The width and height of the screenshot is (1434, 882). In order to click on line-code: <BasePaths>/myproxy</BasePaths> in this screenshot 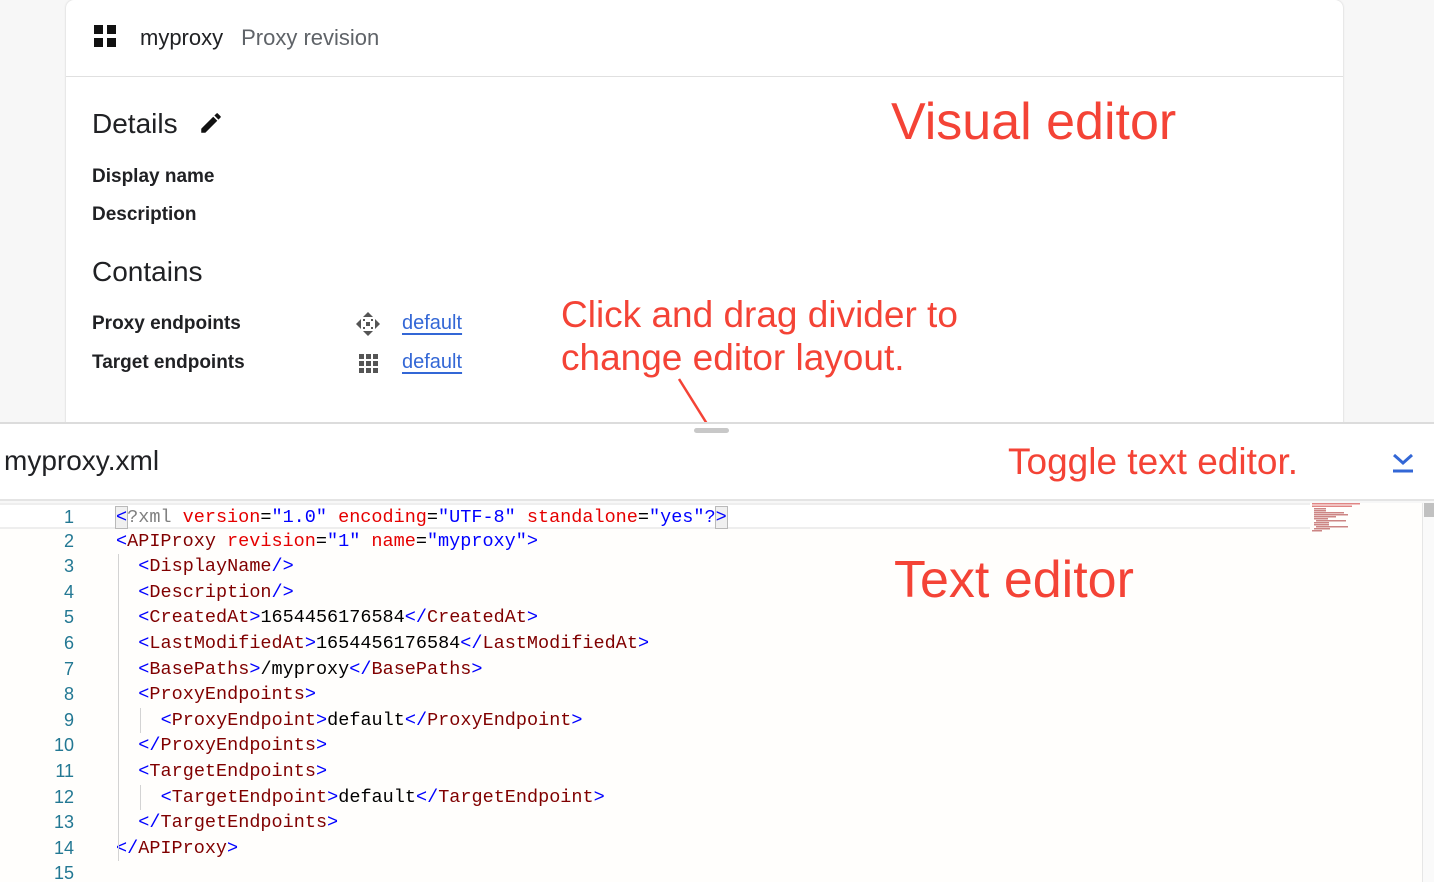, I will do `click(310, 670)`.